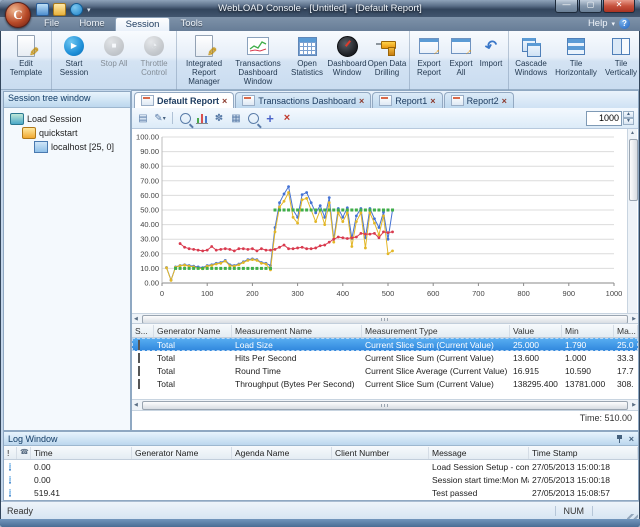  I want to click on report-tab-report1: Report1 ×, so click(407, 100).